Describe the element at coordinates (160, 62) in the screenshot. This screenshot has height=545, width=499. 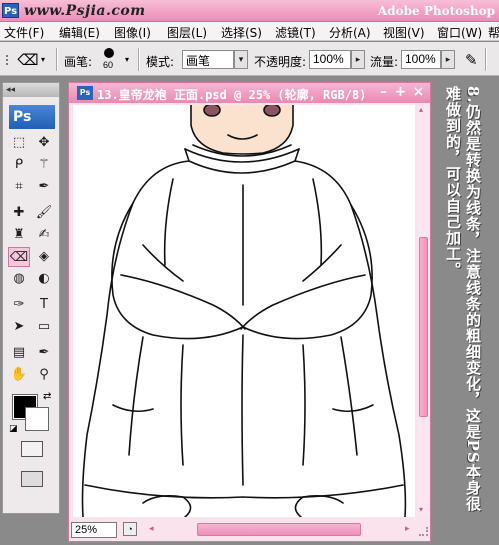
I see `mode-label: 模式:` at that location.